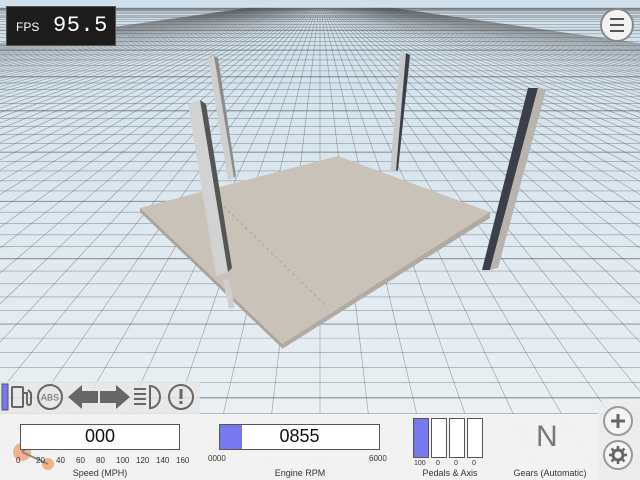  I want to click on side-controls, so click(619, 441).